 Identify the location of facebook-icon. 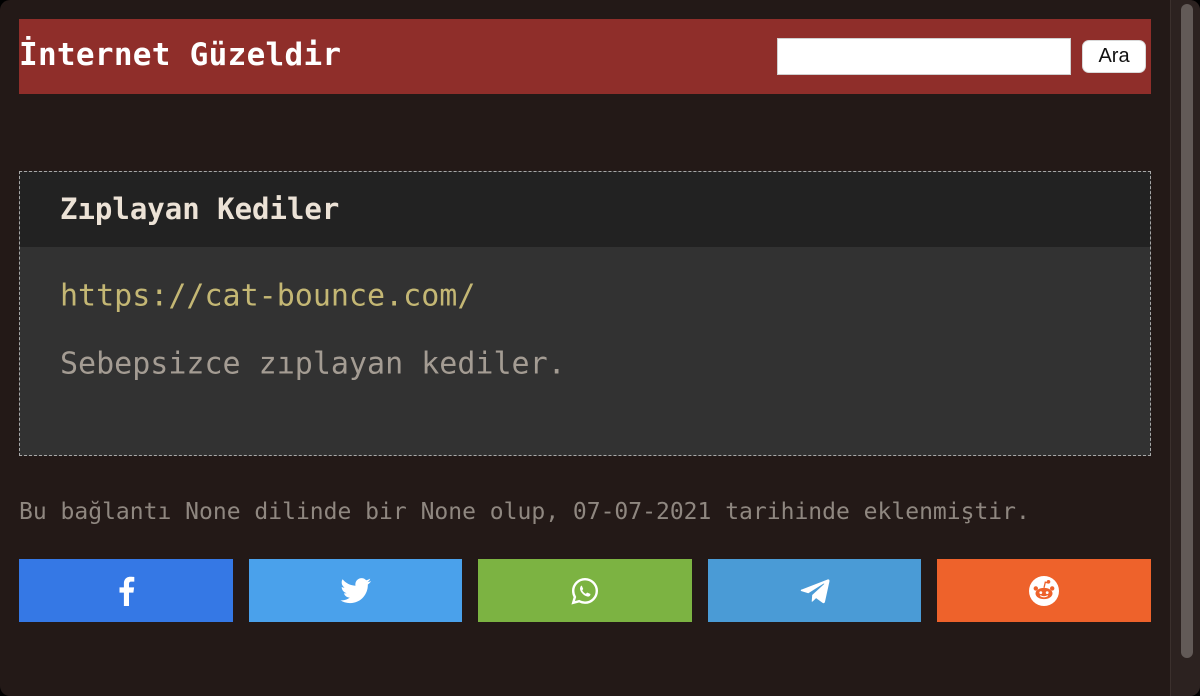
(126, 591).